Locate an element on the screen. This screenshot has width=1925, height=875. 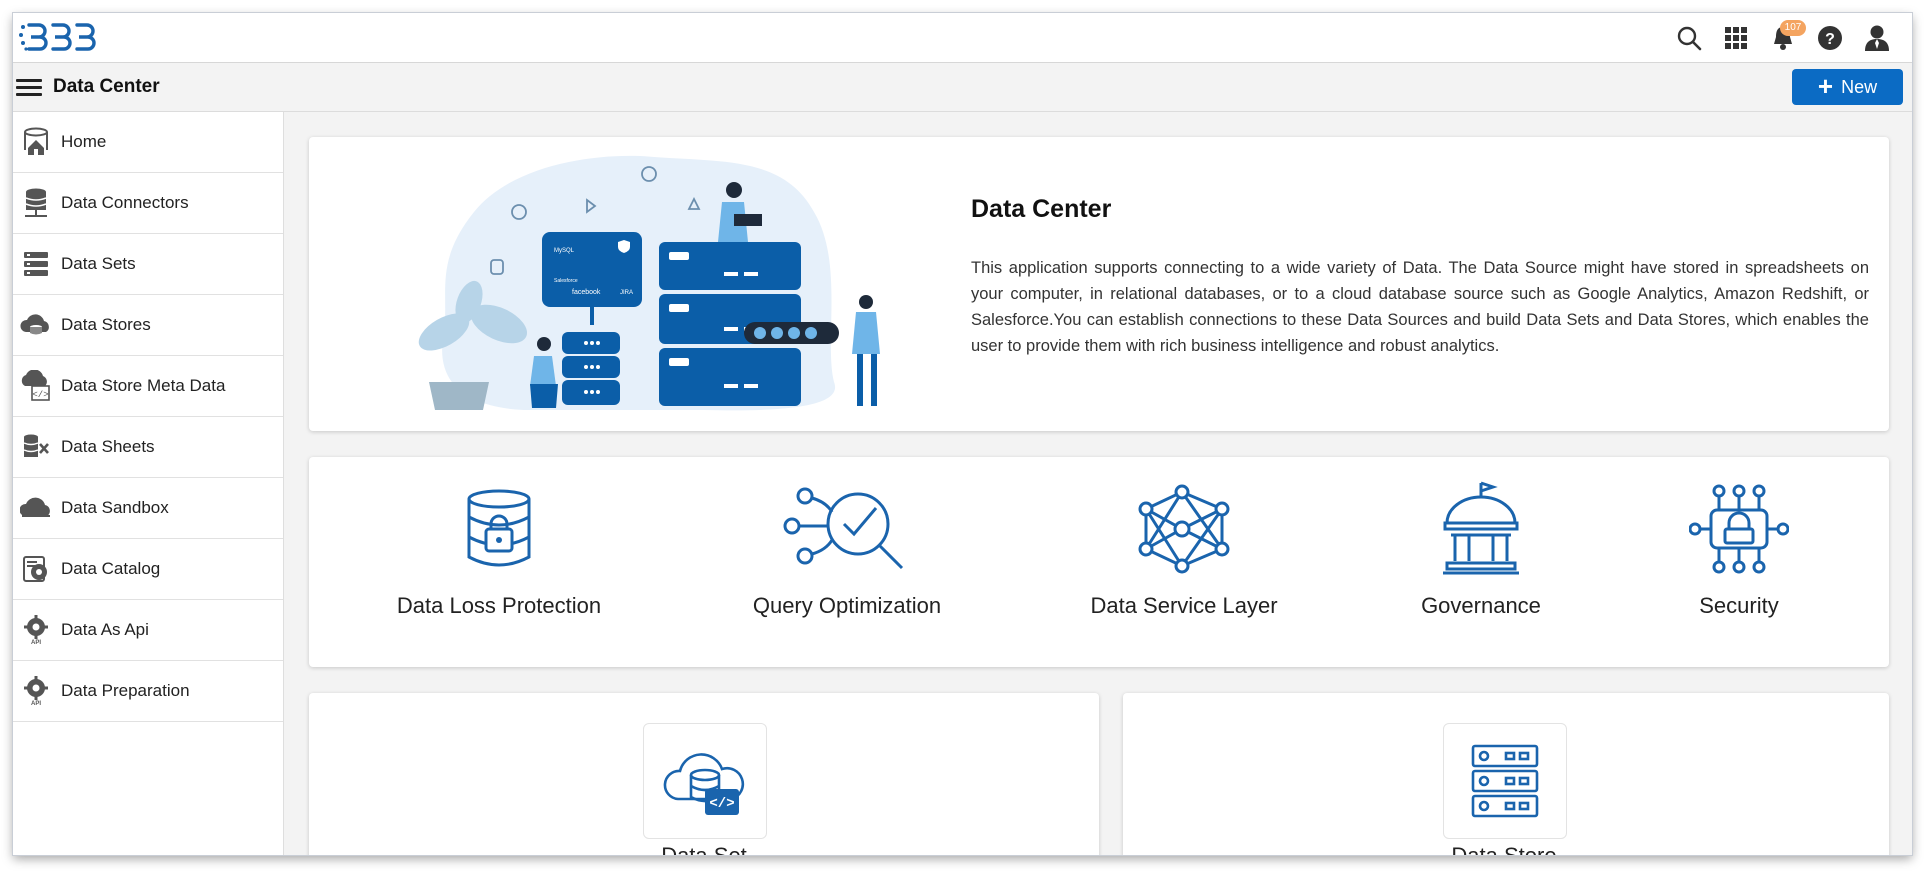
magnifier-check-icon is located at coordinates (843, 528).